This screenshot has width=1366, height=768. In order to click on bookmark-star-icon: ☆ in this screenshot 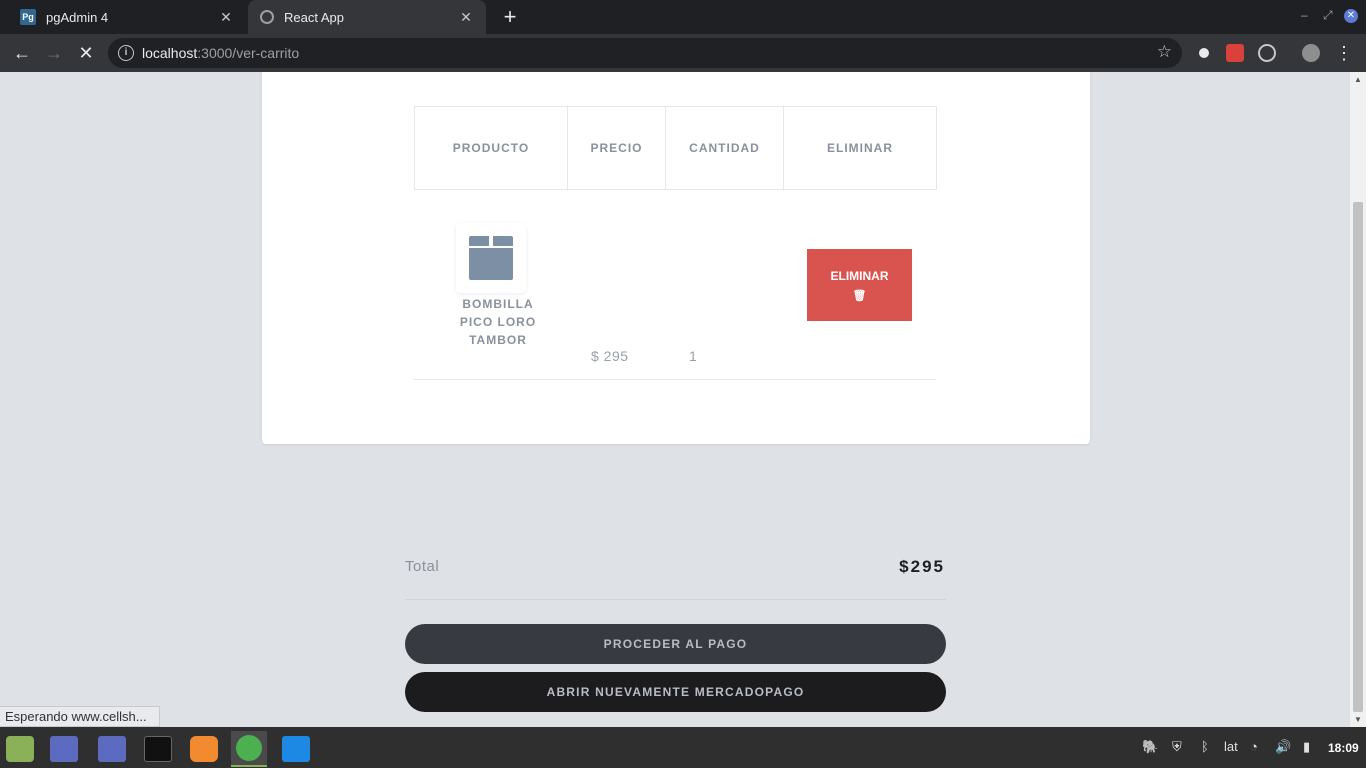, I will do `click(1164, 52)`.